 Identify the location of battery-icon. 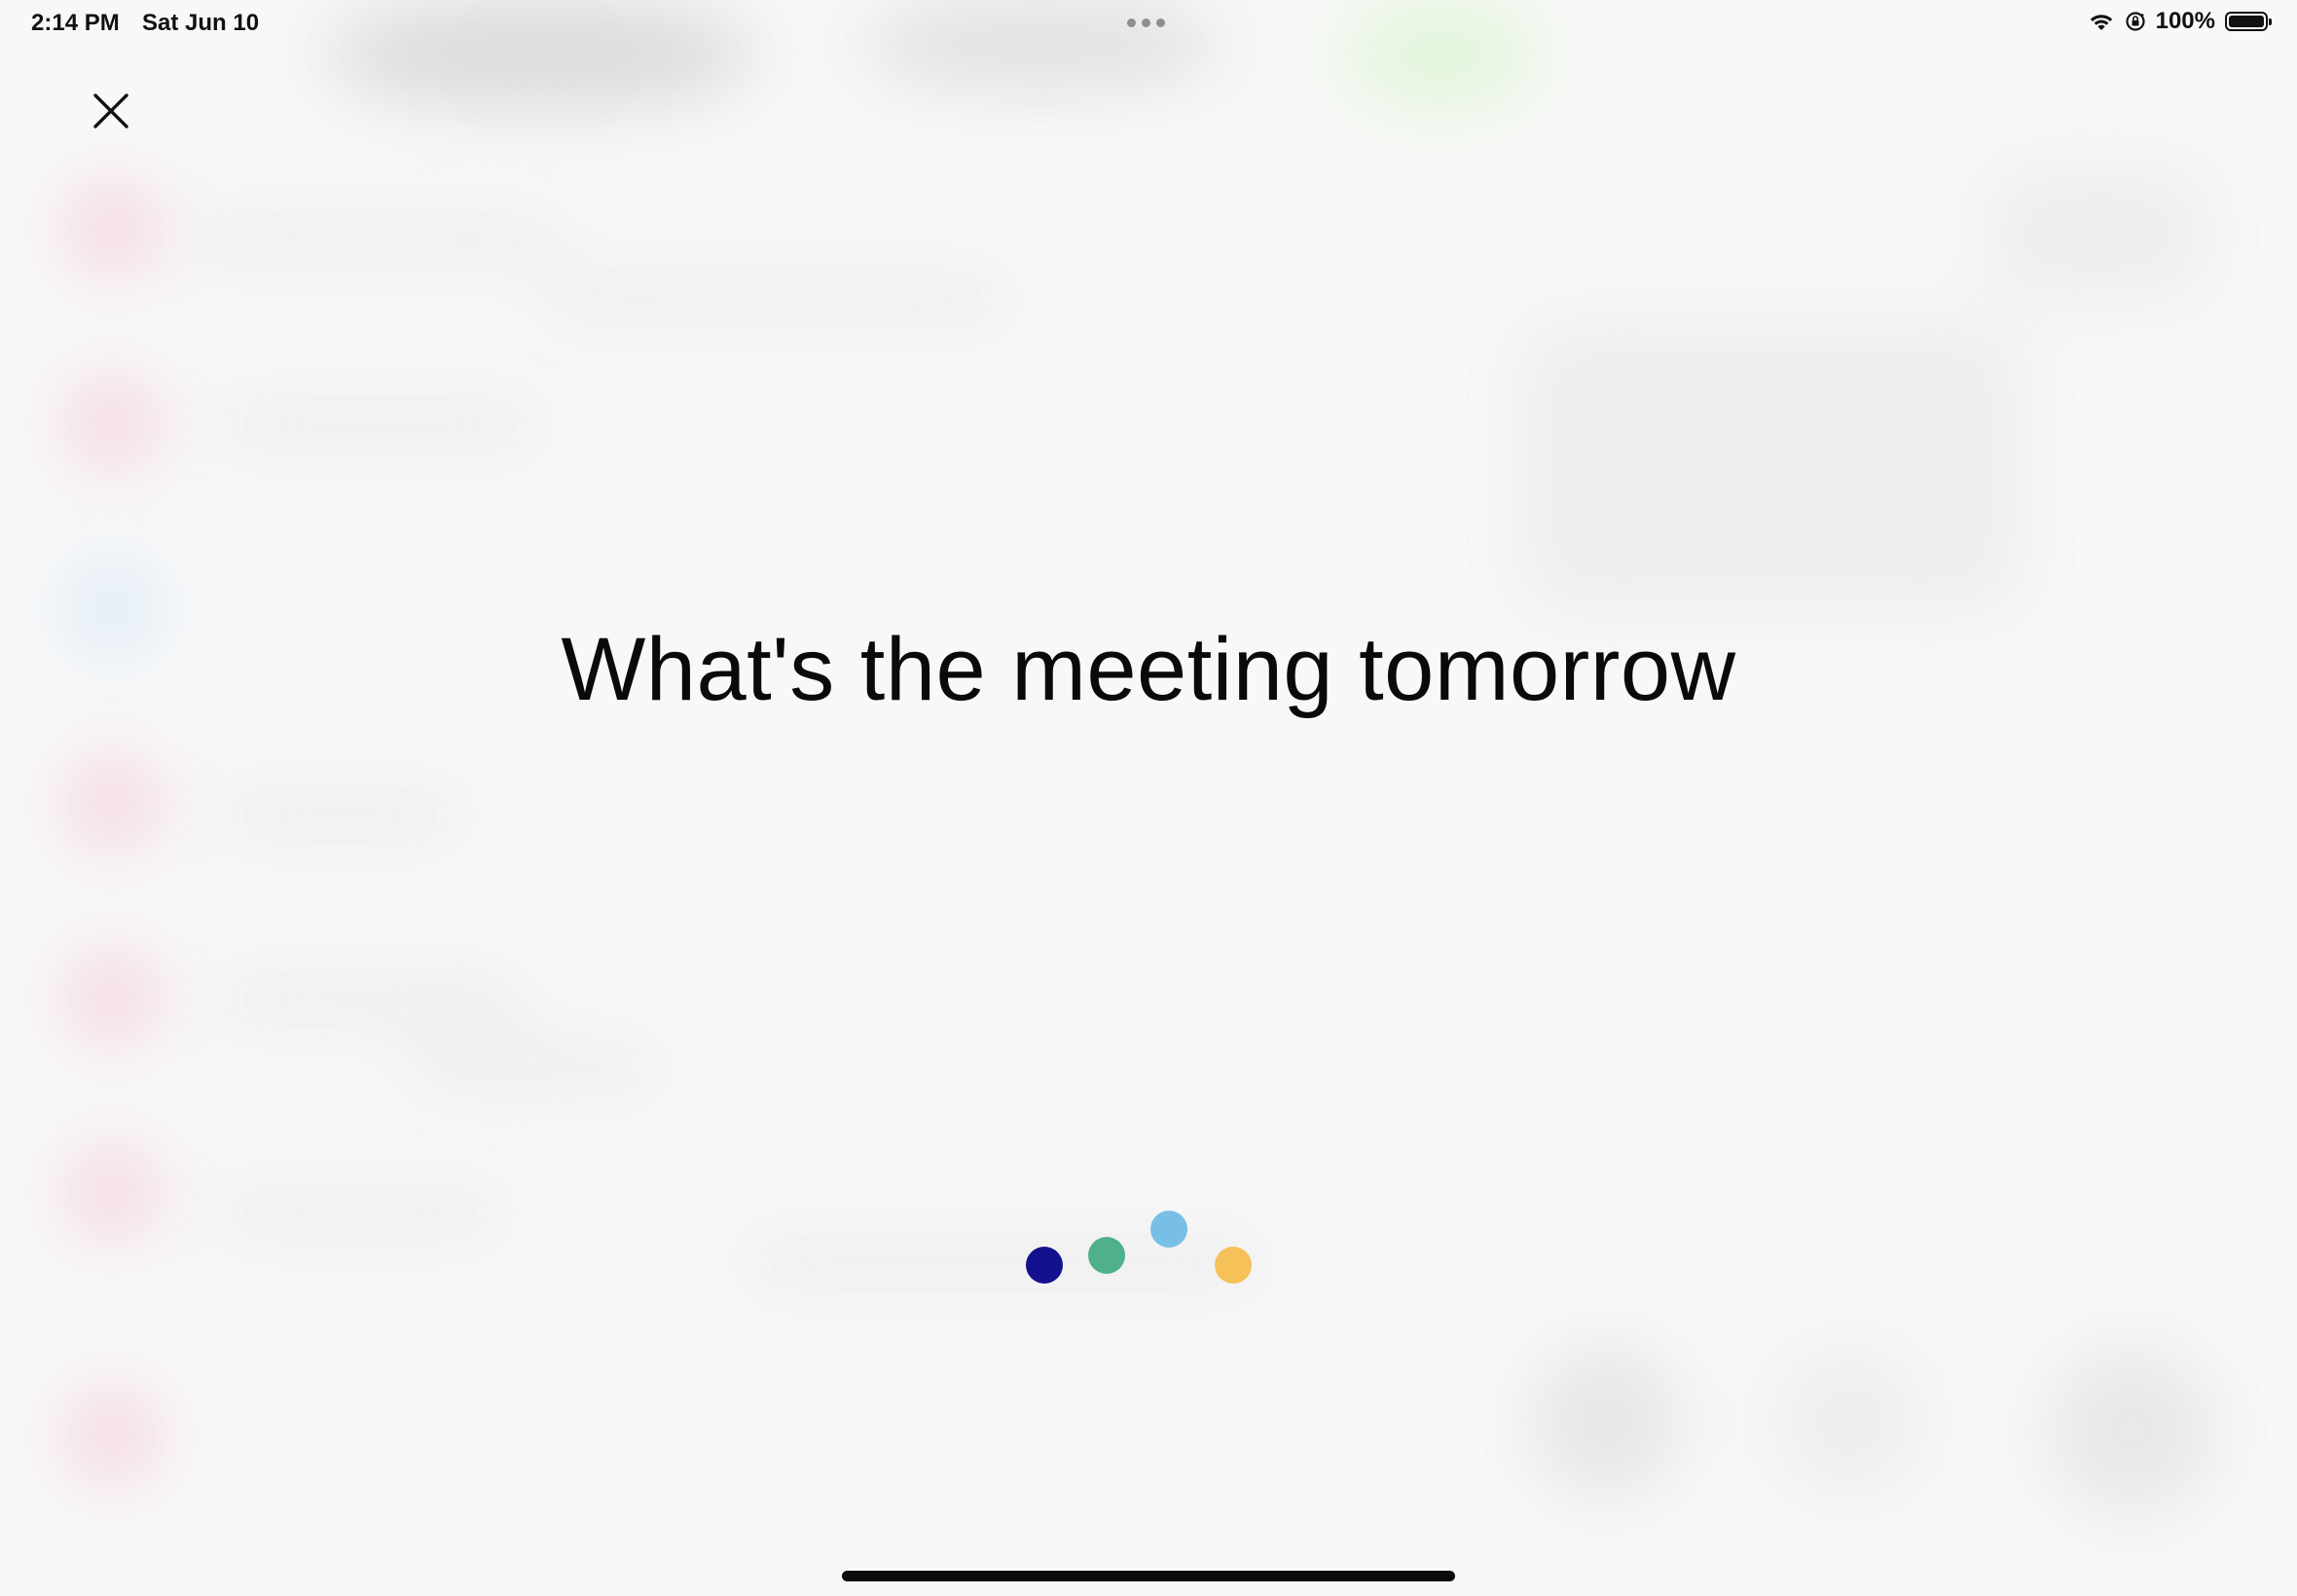
(2248, 21).